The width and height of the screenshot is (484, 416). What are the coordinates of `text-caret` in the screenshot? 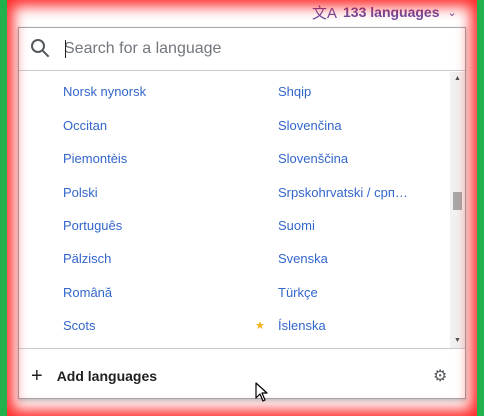 It's located at (65, 49).